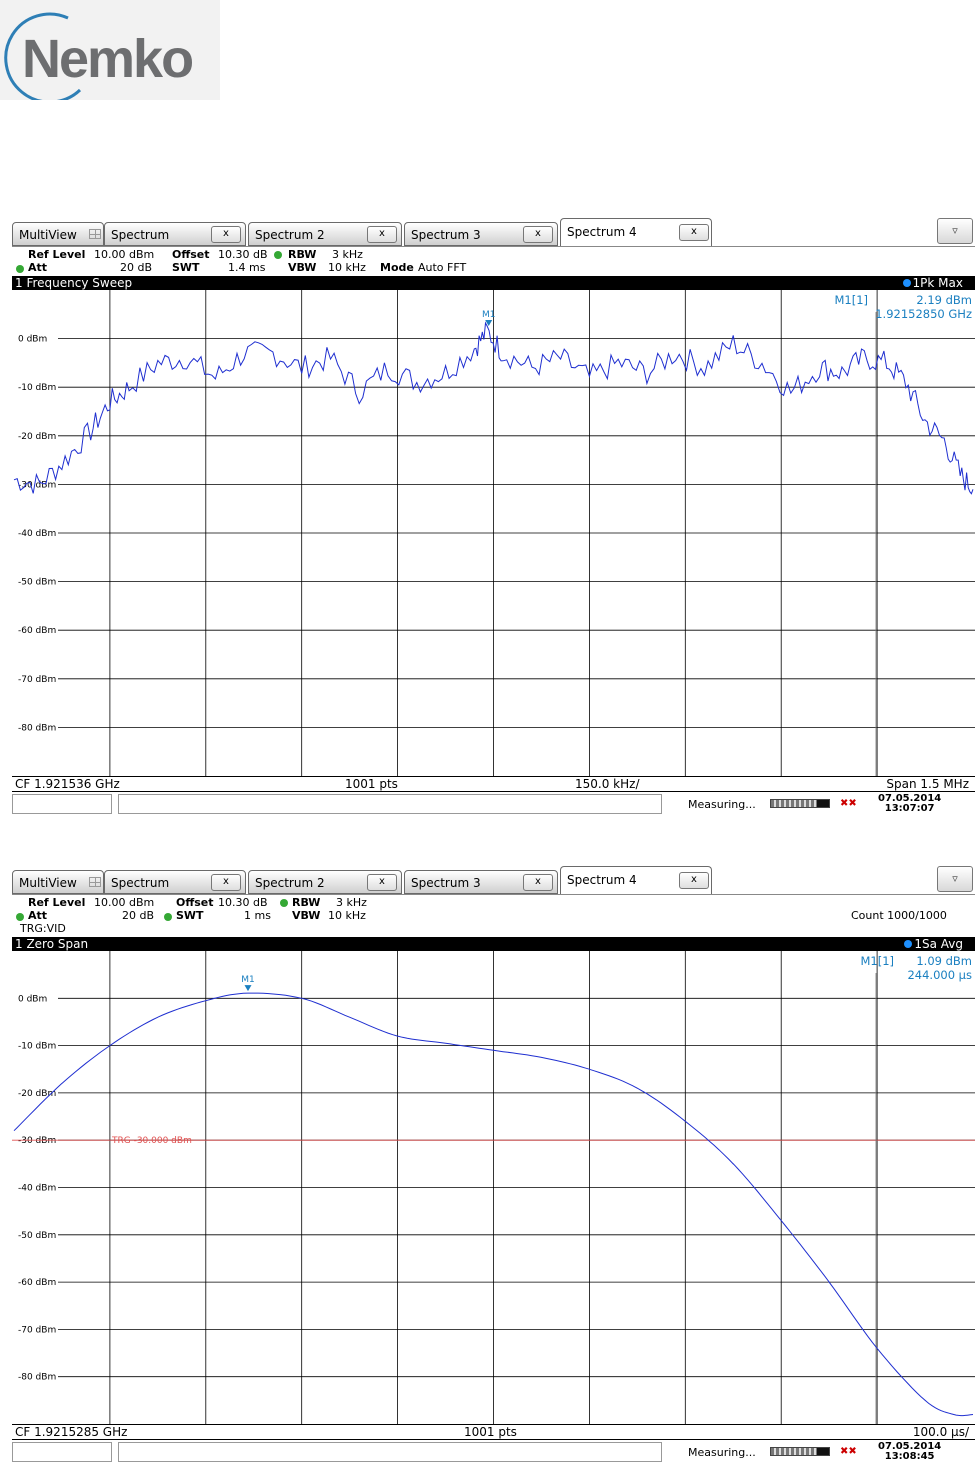  I want to click on rbw-value: 3 kHz, so click(347, 254).